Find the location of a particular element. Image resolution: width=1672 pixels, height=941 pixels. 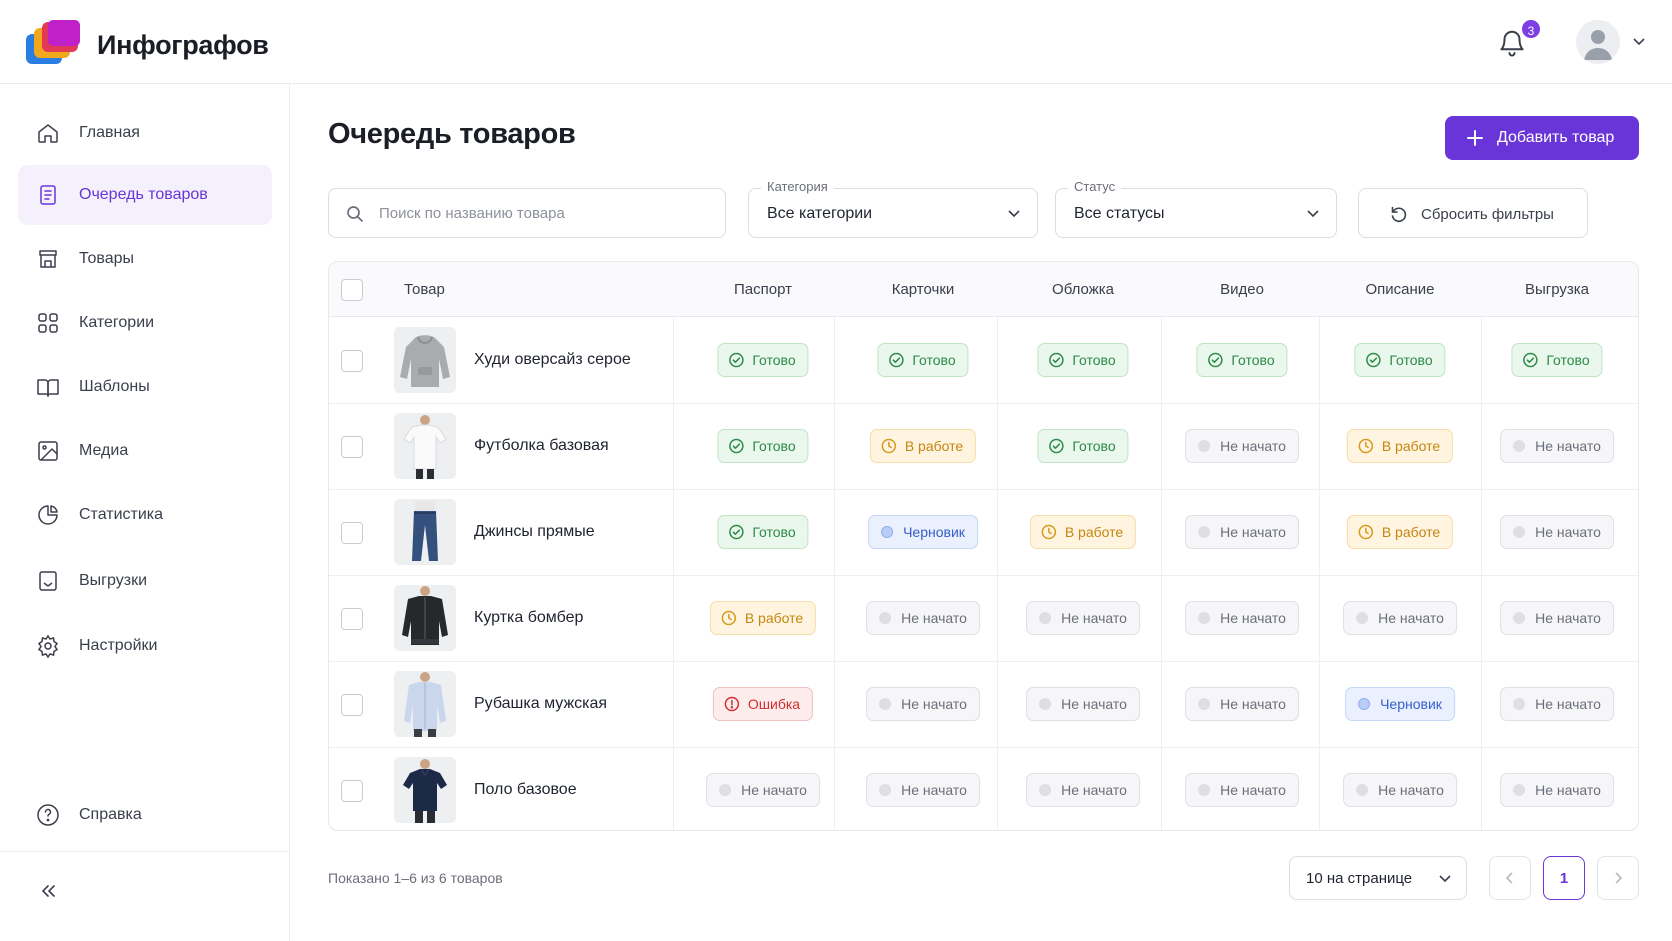

user-avatar-icon is located at coordinates (1598, 45).